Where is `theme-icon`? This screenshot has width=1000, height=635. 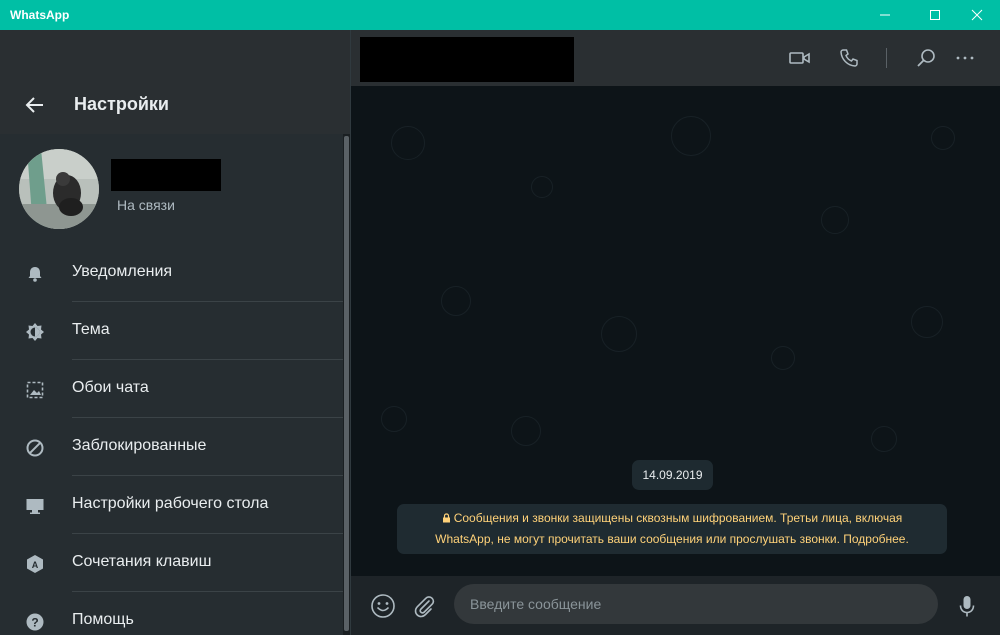
theme-icon is located at coordinates (35, 332).